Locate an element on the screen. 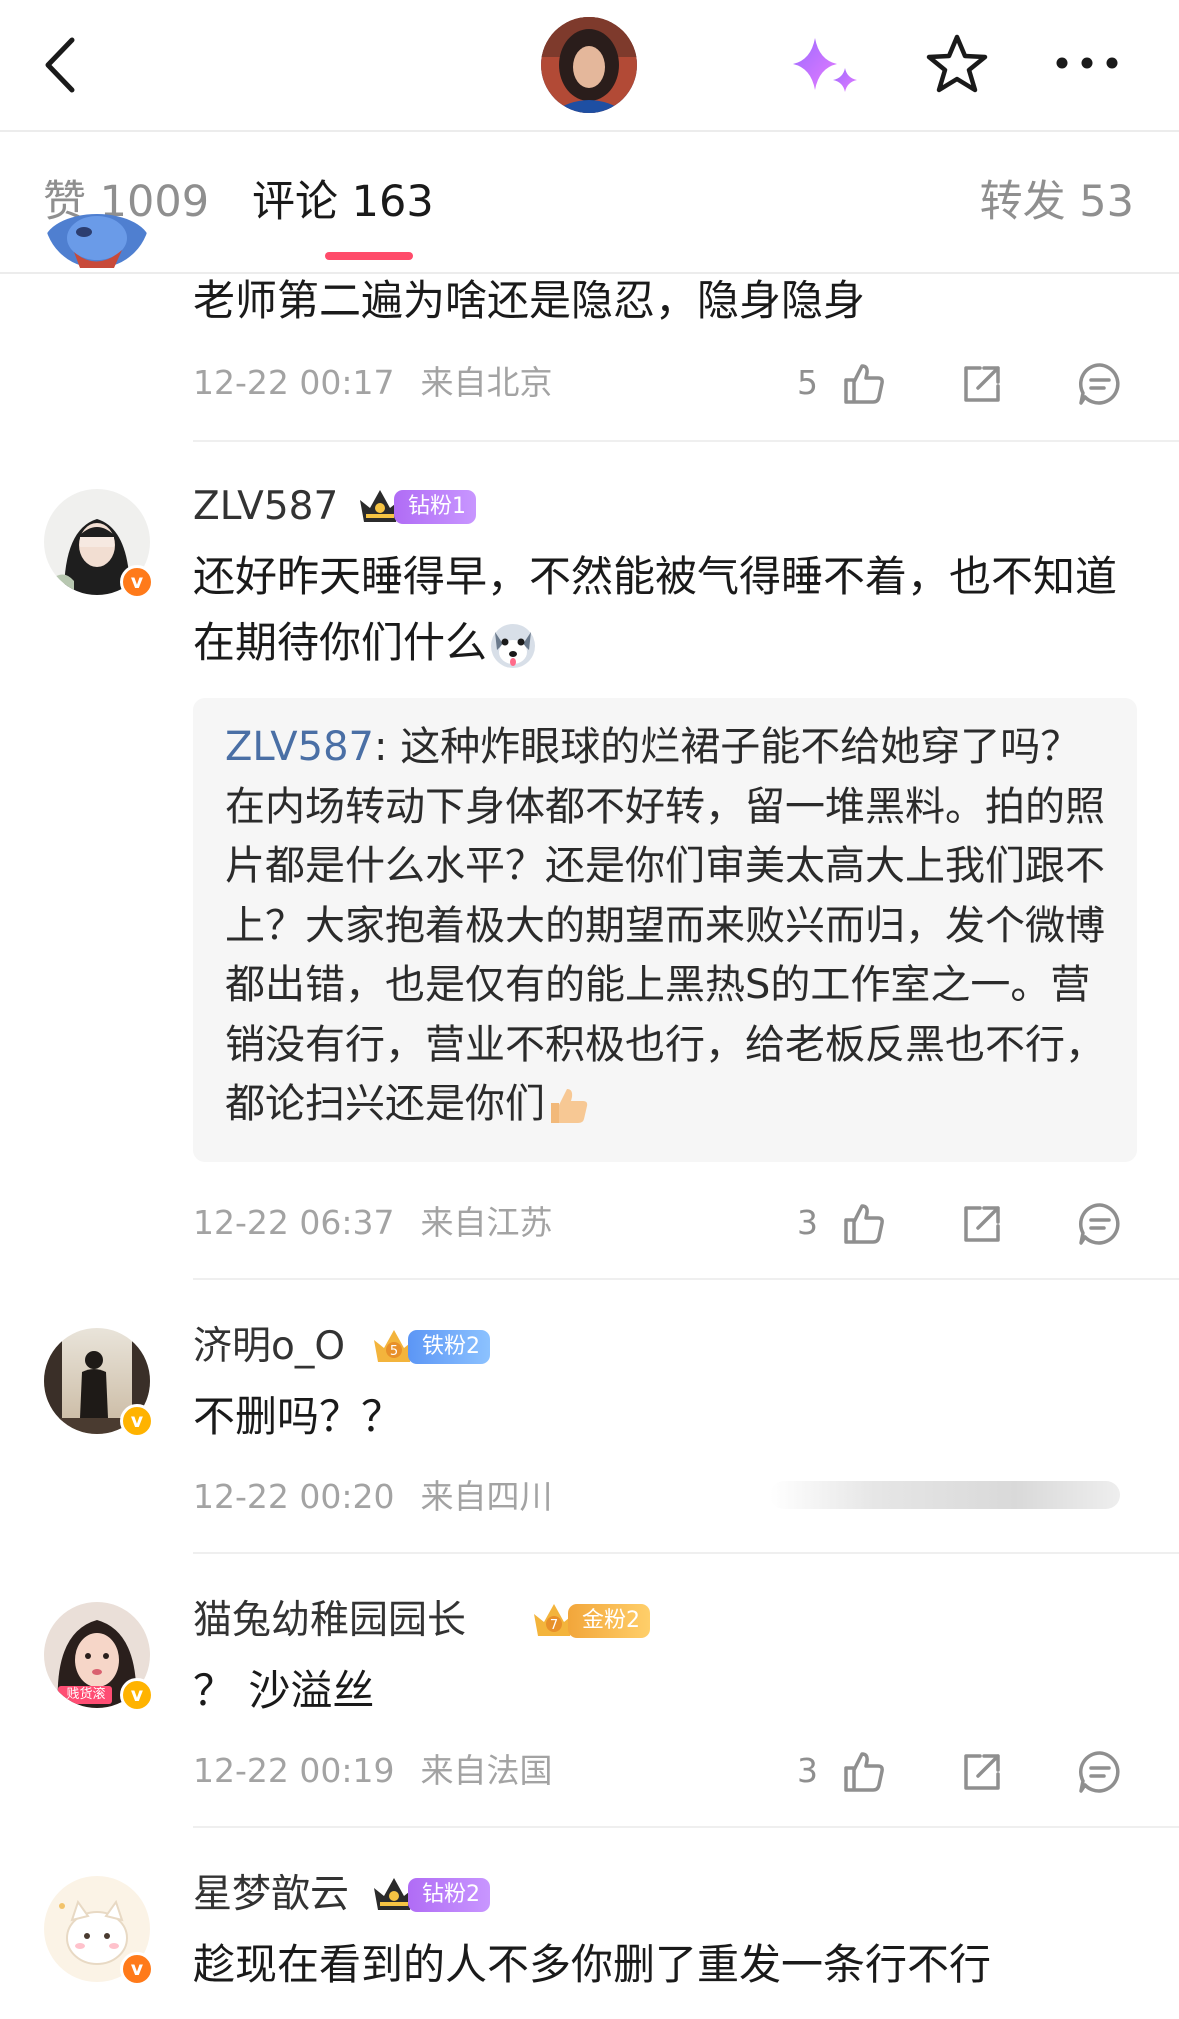  ai-sparkle-icon is located at coordinates (825, 65).